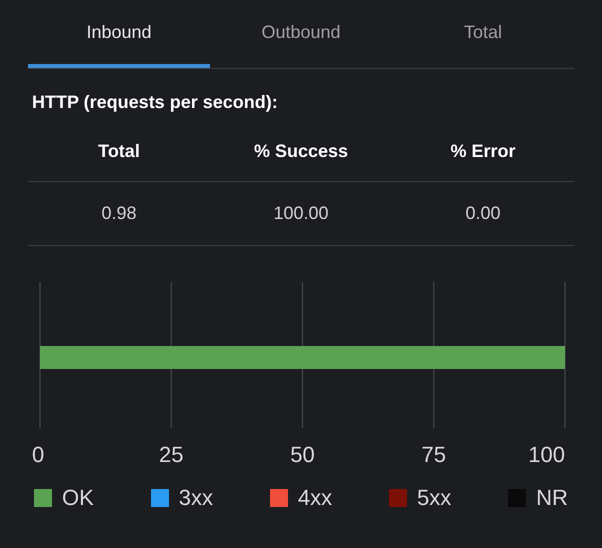 Image resolution: width=602 pixels, height=548 pixels. What do you see at coordinates (119, 151) in the screenshot?
I see `column-header: Total` at bounding box center [119, 151].